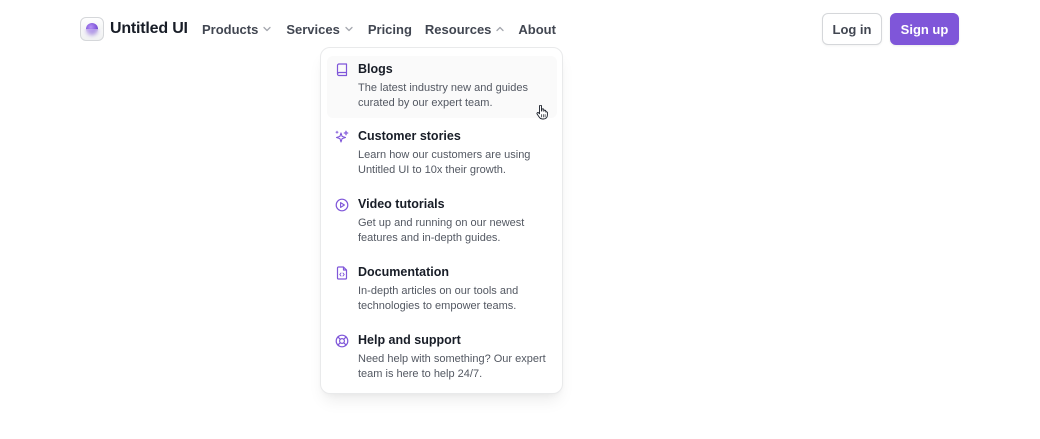 The image size is (1040, 439). What do you see at coordinates (342, 205) in the screenshot?
I see `play-circle-icon` at bounding box center [342, 205].